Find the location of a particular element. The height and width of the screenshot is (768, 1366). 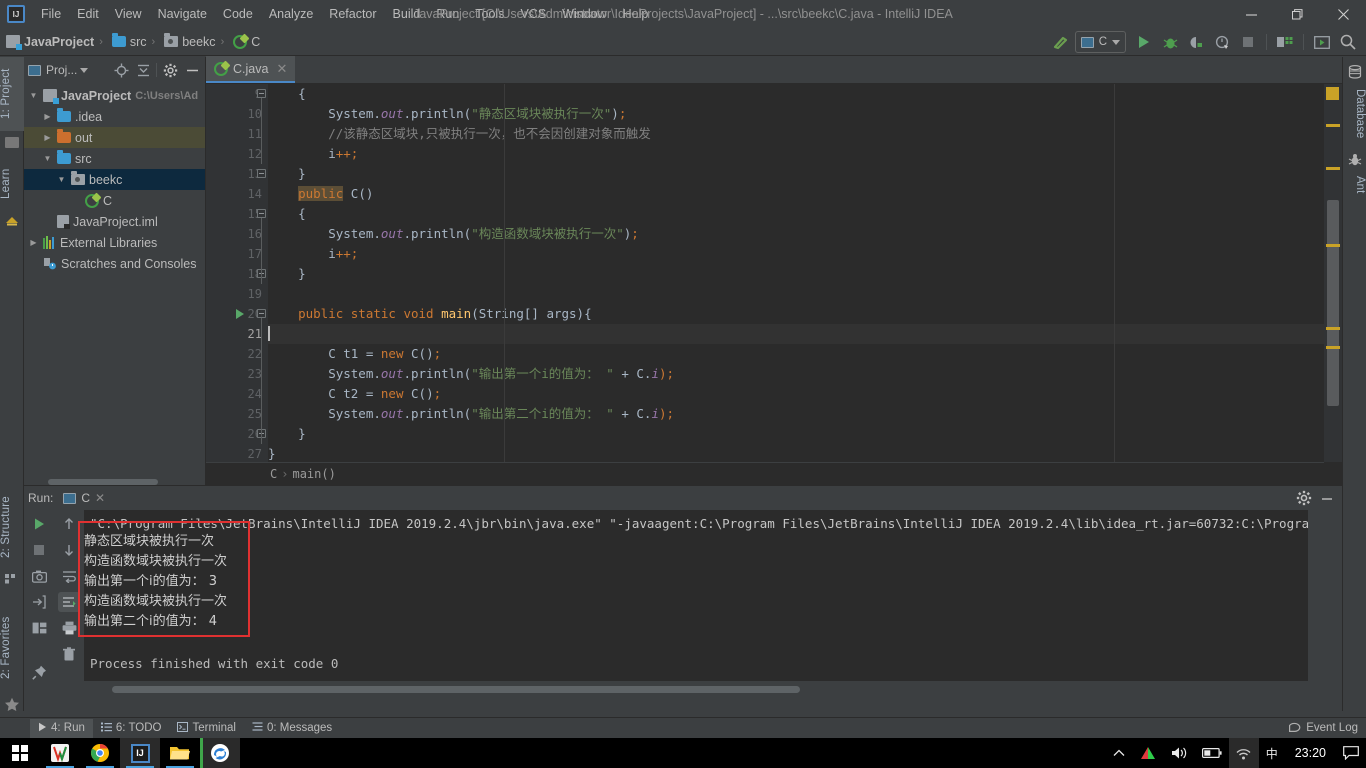

breadcrumb-javaproject: JavaProject is located at coordinates (48, 42).